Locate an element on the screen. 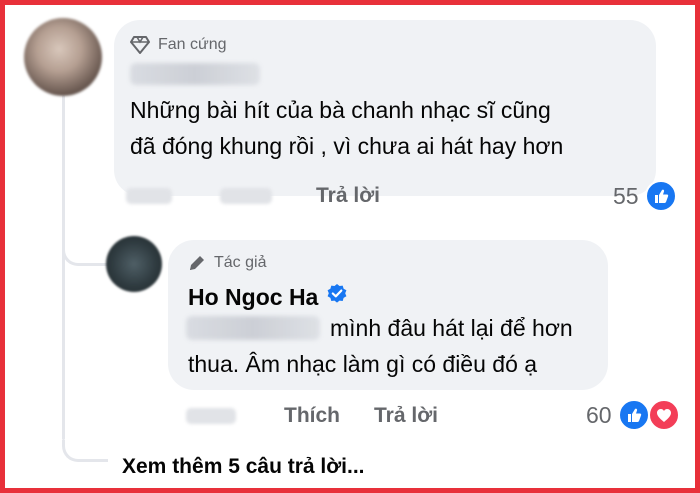 This screenshot has width=700, height=493. like-button: Thích is located at coordinates (312, 416).